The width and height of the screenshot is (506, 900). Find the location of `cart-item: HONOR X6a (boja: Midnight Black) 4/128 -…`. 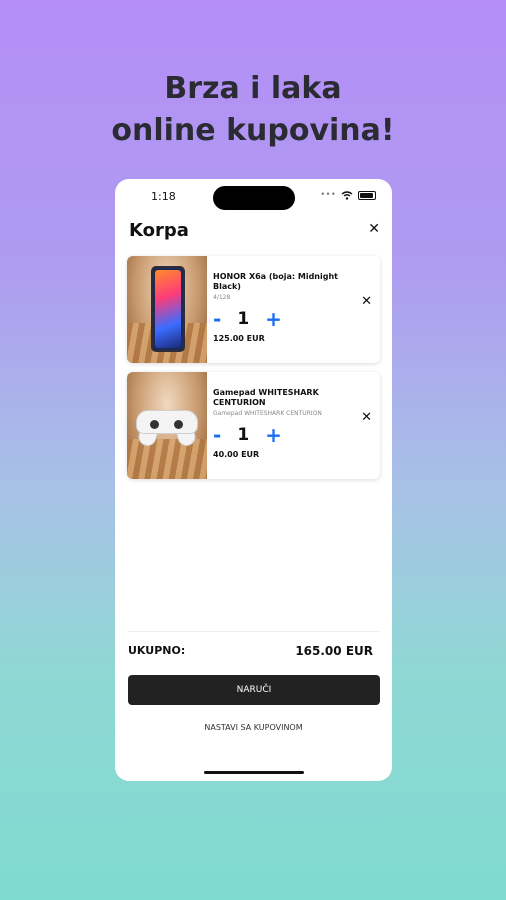

cart-item: HONOR X6a (boja: Midnight Black) 4/128 -… is located at coordinates (253, 309).